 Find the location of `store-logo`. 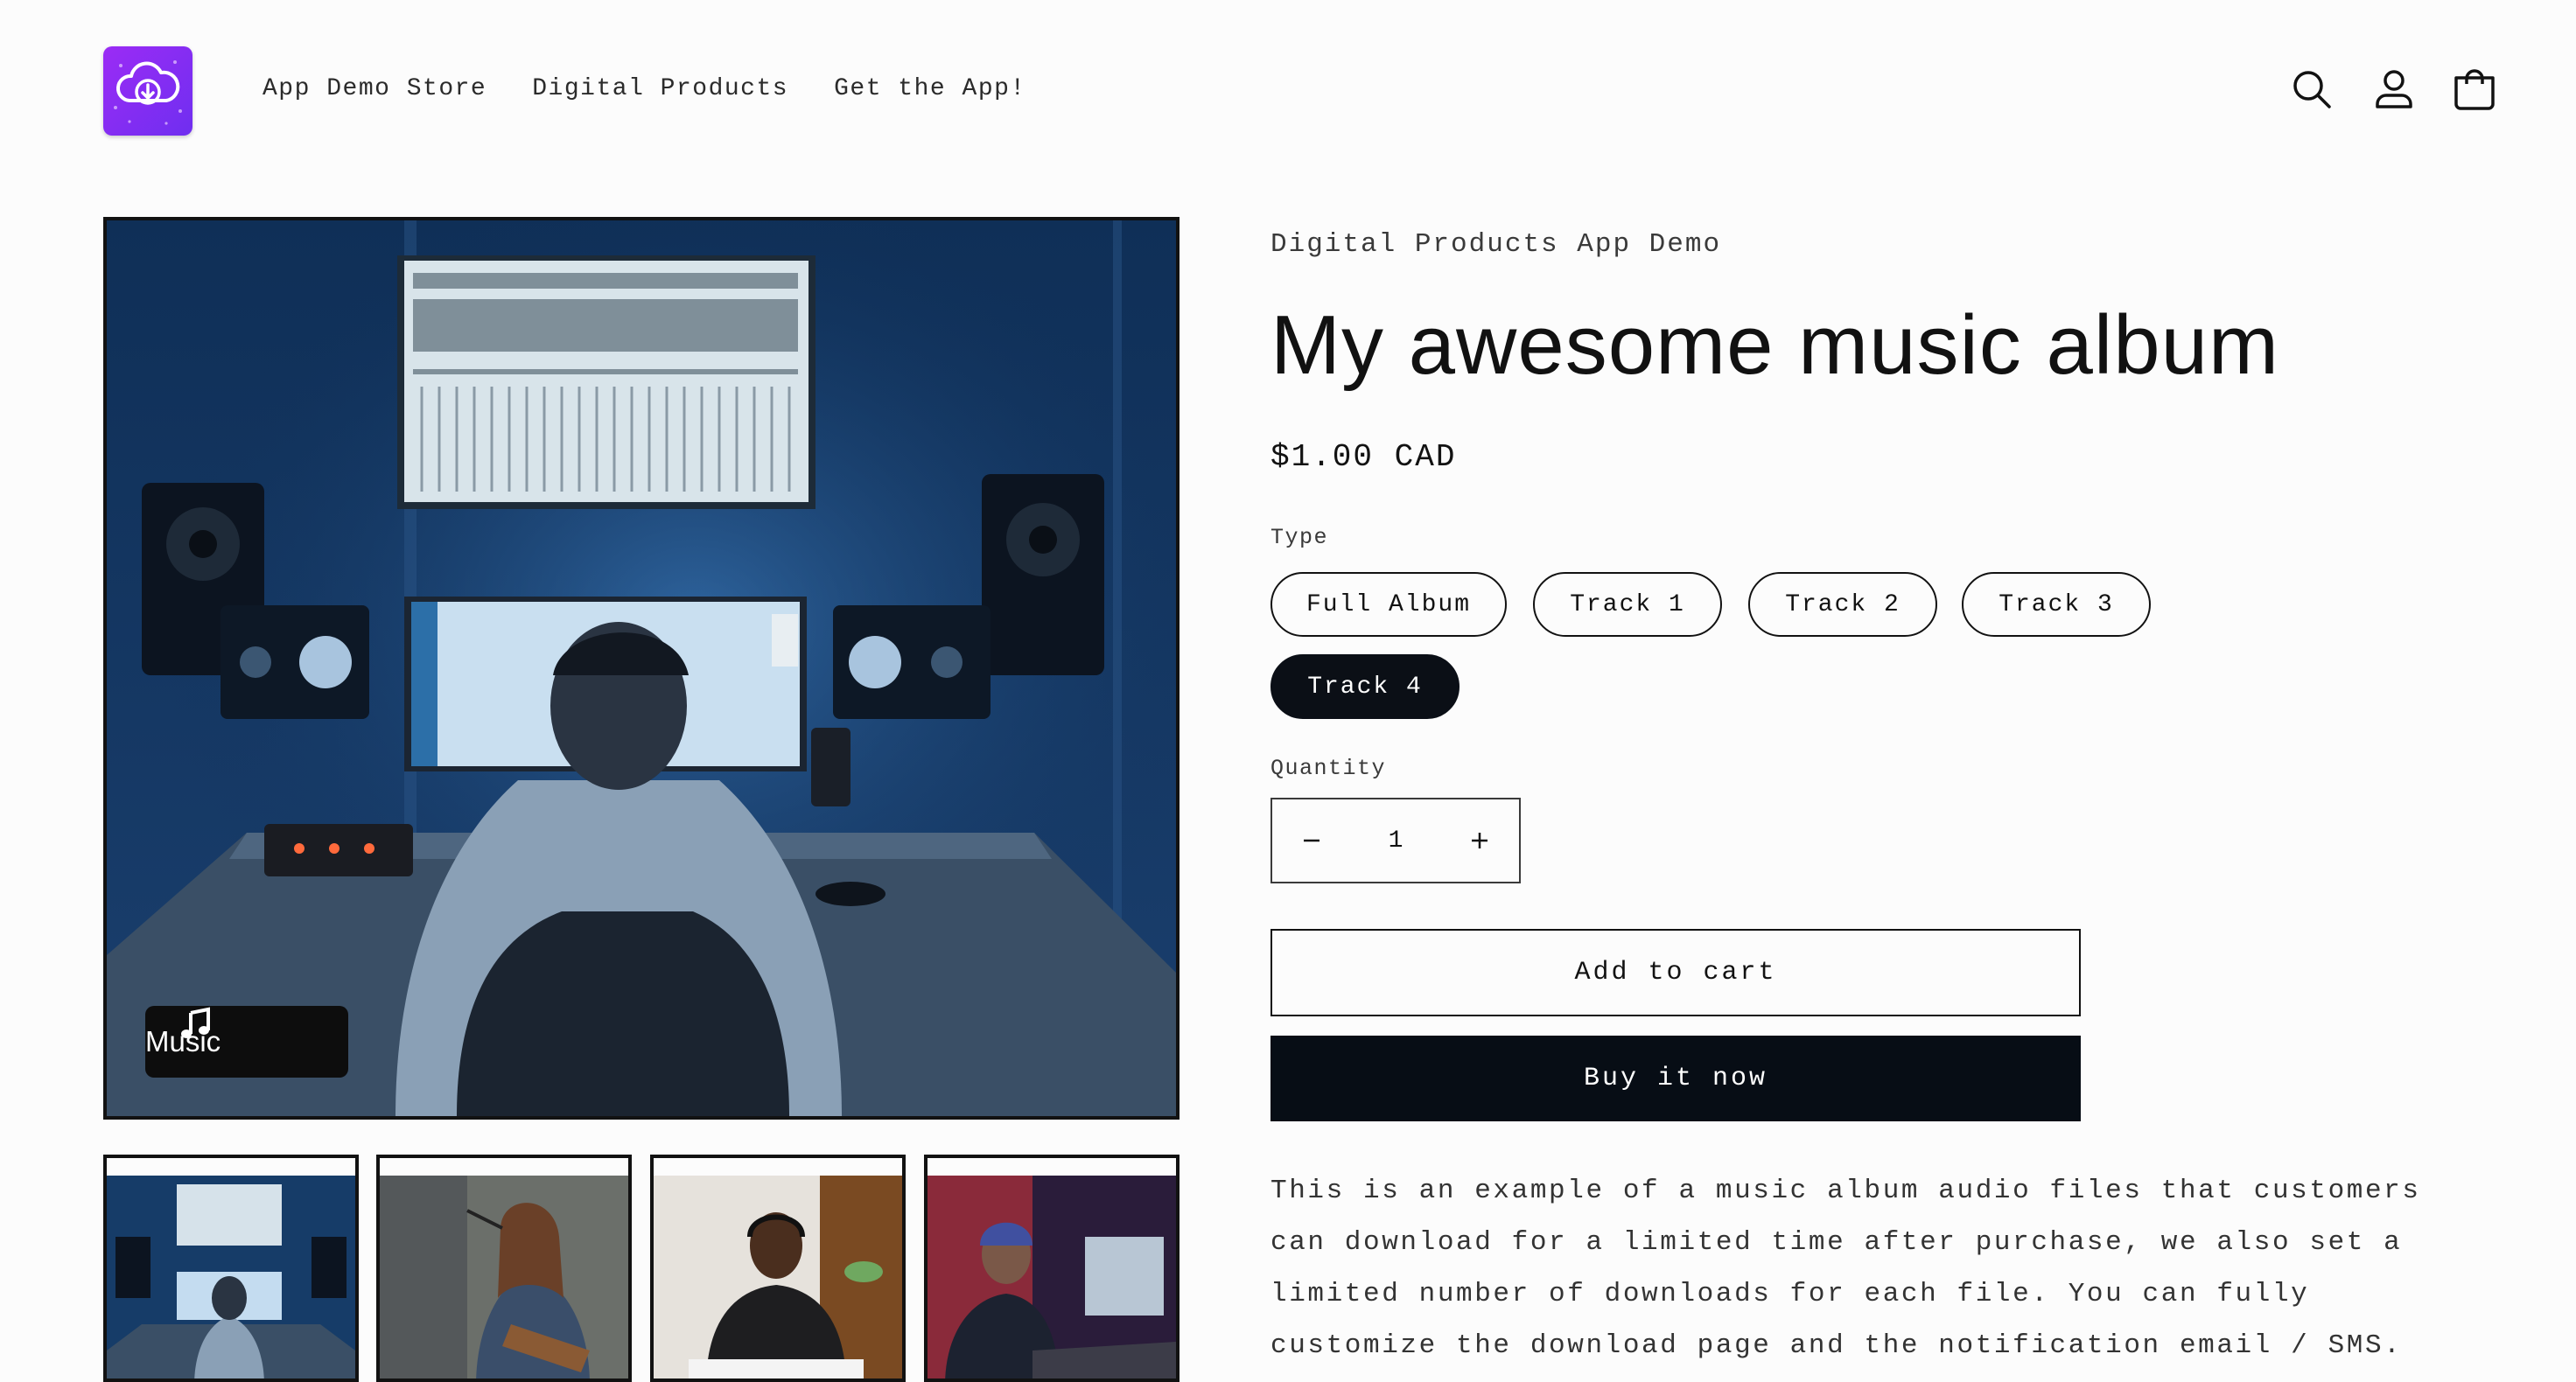

store-logo is located at coordinates (147, 91).